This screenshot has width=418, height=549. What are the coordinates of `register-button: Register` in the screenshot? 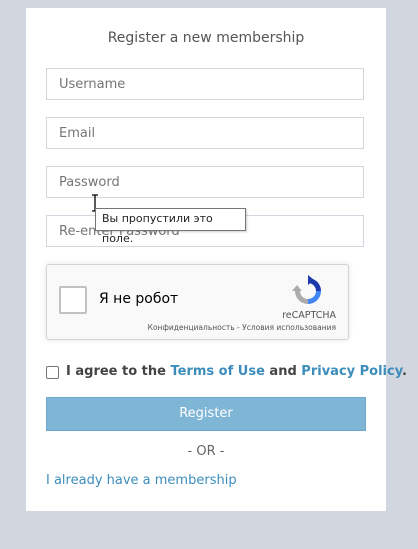 It's located at (206, 414).